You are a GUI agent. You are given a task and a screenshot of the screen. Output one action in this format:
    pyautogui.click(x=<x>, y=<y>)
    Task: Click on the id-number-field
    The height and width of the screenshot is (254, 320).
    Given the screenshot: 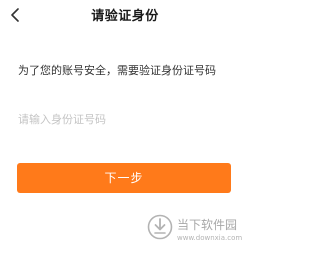 What is the action you would take?
    pyautogui.click(x=125, y=119)
    